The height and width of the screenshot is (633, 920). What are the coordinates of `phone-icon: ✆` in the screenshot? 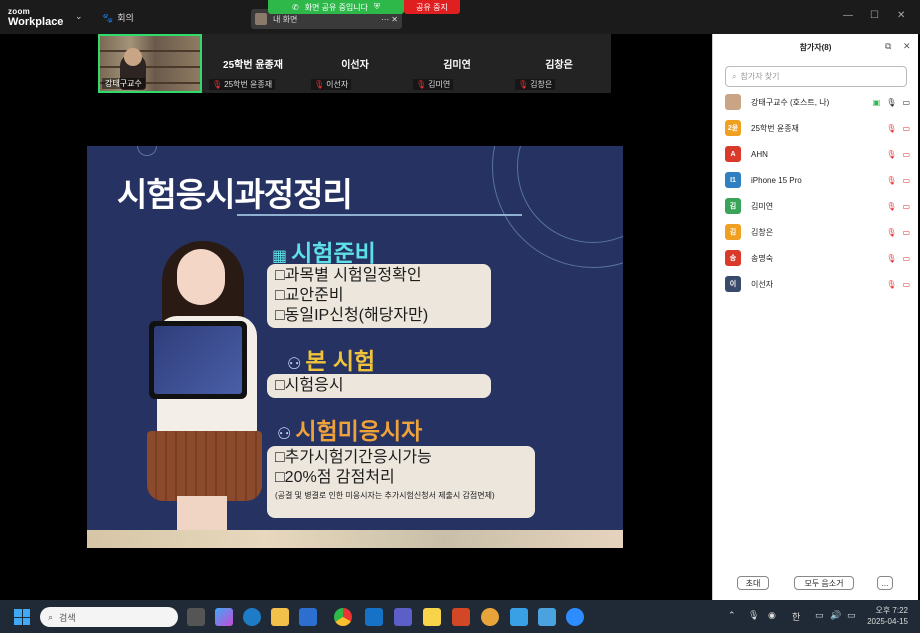 It's located at (295, 7).